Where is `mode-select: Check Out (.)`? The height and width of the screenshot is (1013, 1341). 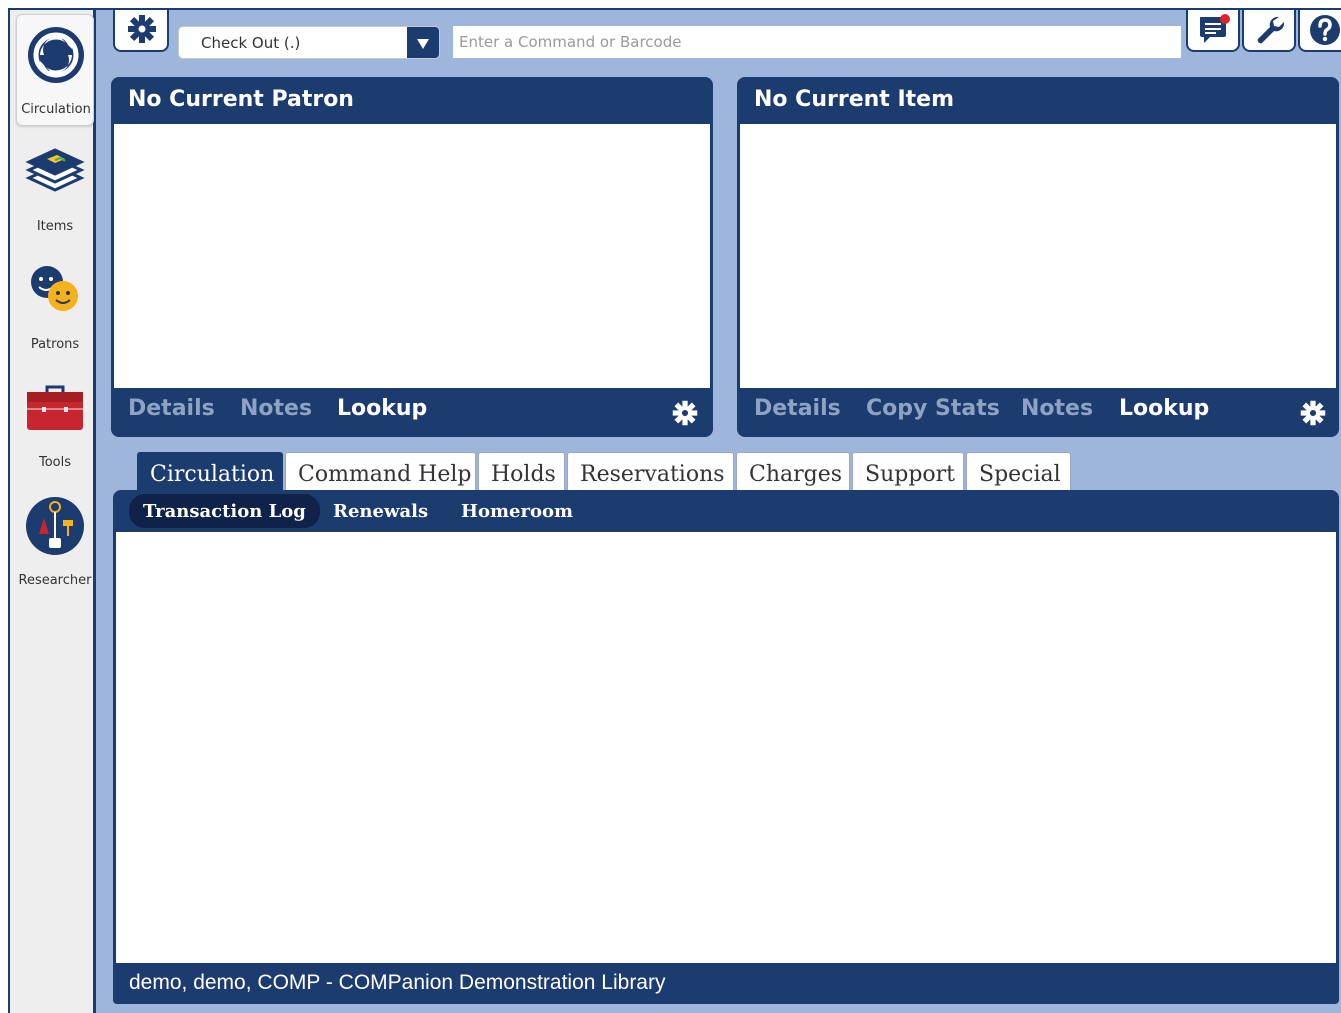 mode-select: Check Out (.) is located at coordinates (309, 42).